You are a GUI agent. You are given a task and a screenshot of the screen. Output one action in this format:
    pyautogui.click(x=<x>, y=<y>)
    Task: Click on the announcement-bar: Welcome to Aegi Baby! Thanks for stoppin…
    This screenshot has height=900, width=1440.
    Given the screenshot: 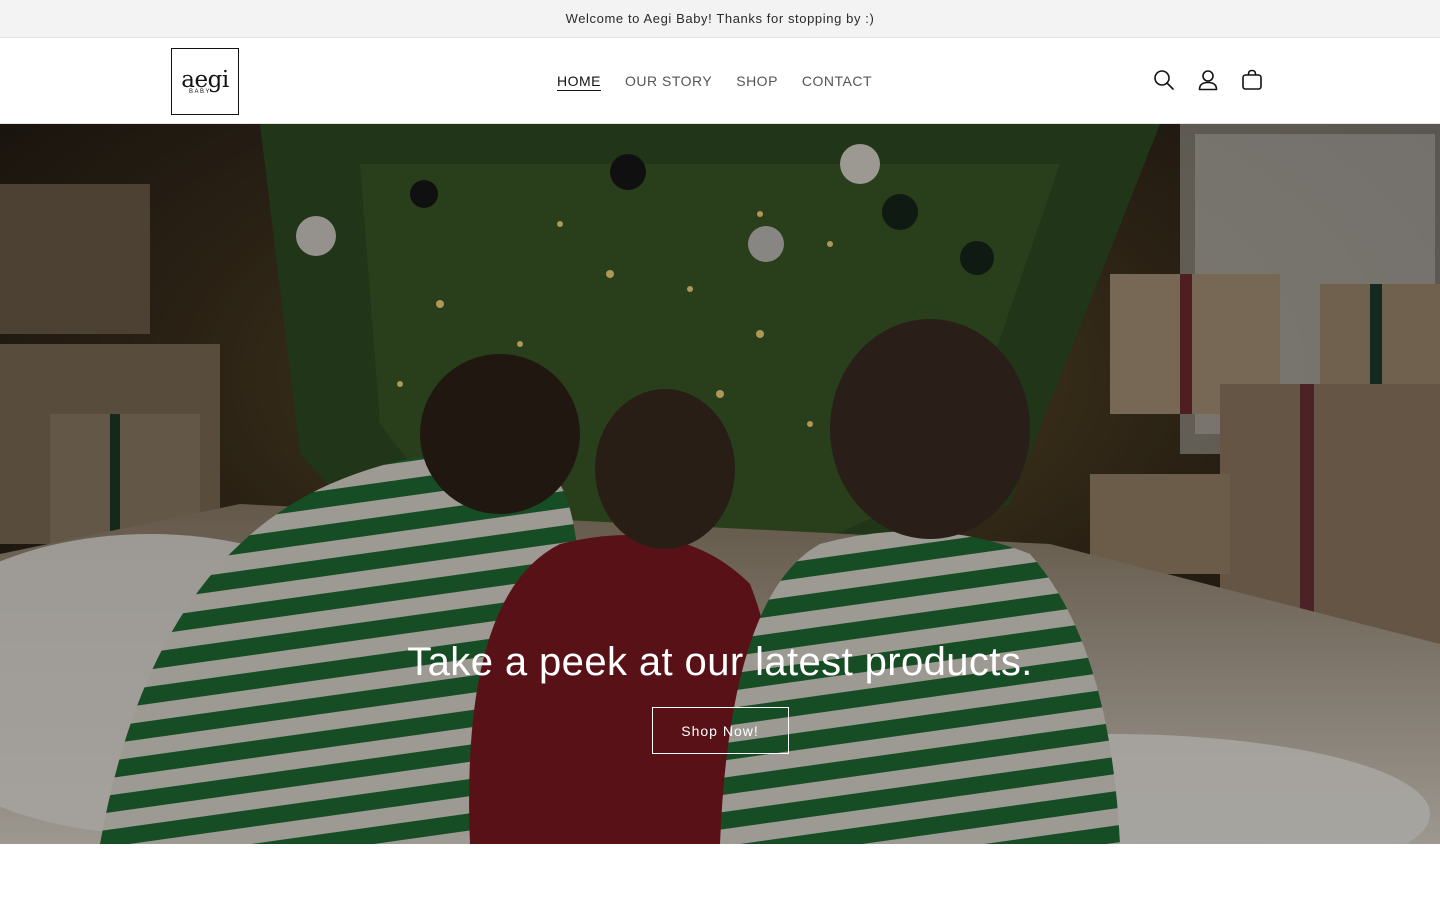 What is the action you would take?
    pyautogui.click(x=720, y=19)
    